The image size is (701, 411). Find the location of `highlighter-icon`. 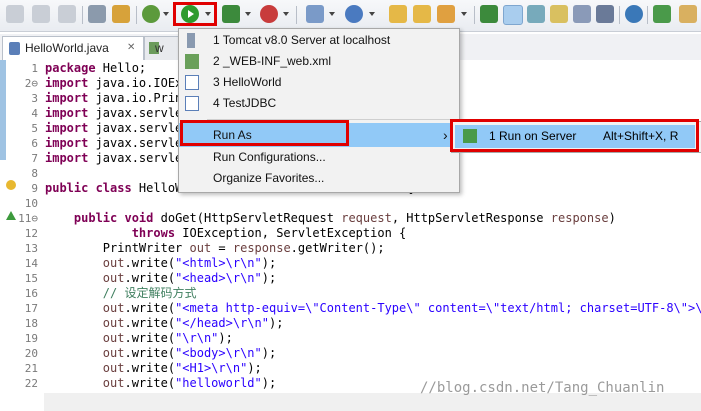

highlighter-icon is located at coordinates (513, 15).